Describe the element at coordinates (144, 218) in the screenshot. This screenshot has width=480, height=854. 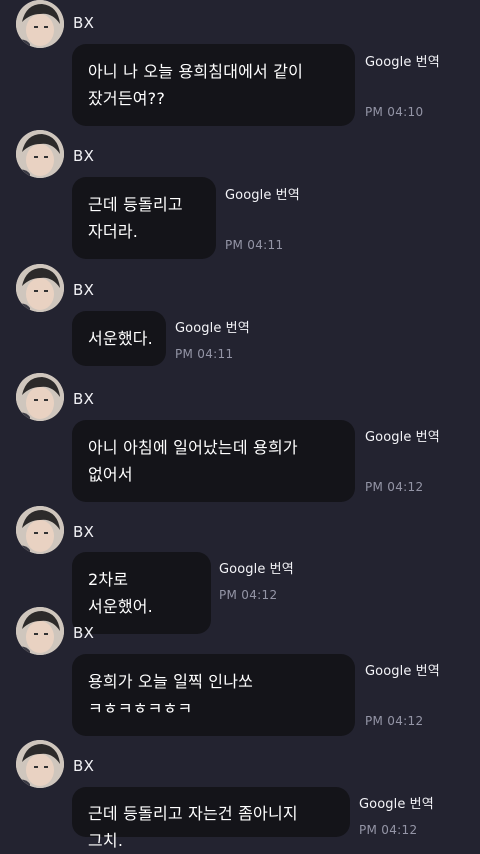
I see `message-bubble: 근데 등돌리고 자더라.` at that location.